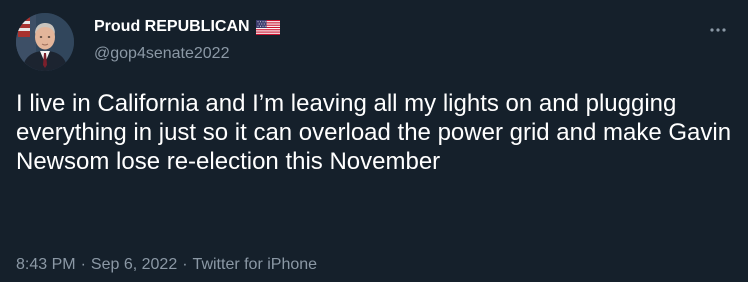 The width and height of the screenshot is (748, 282). Describe the element at coordinates (46, 265) in the screenshot. I see `tweet-time: 8:43 PM` at that location.